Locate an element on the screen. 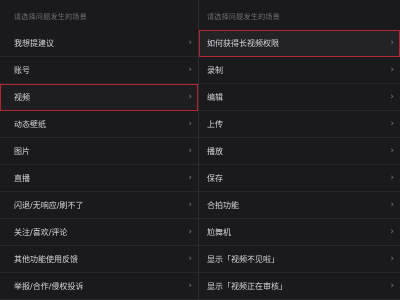 This screenshot has width=400, height=300. category-item-label: 直播 is located at coordinates (22, 178).